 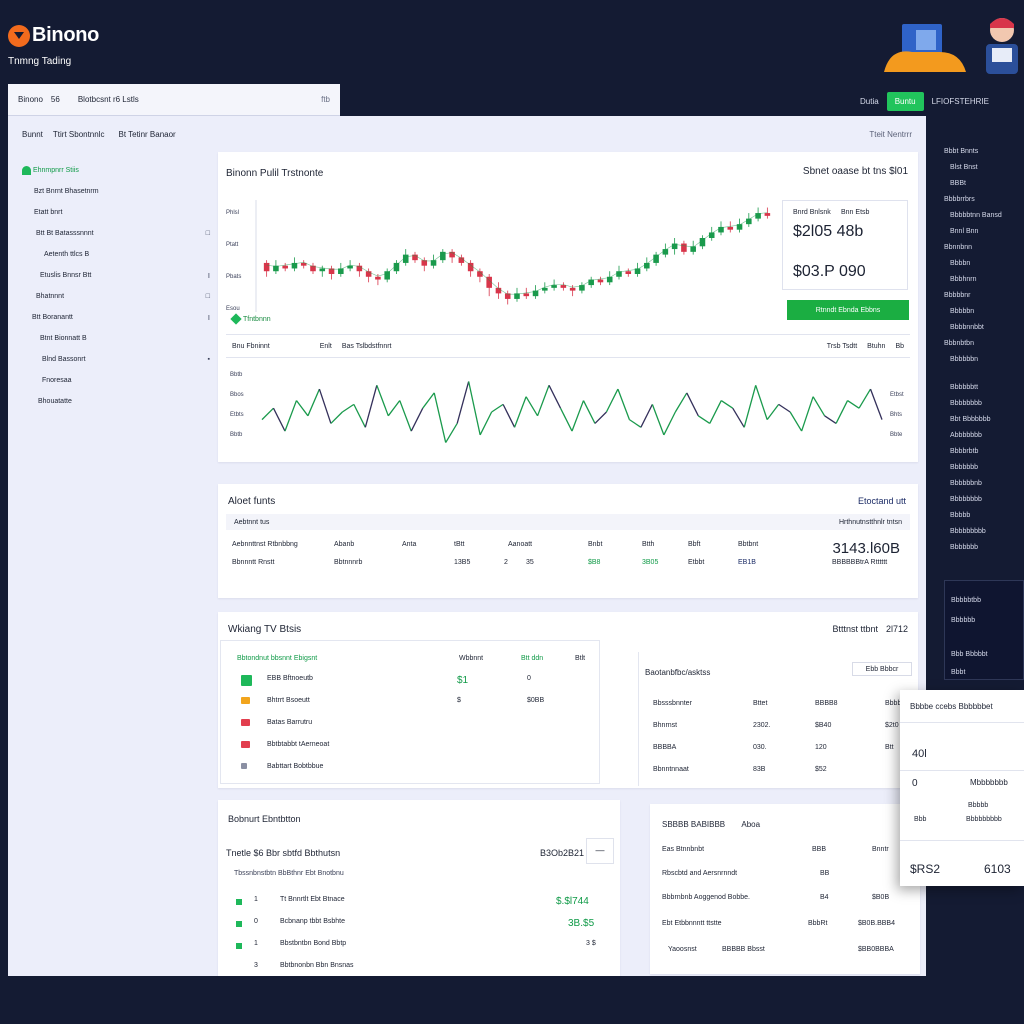 What do you see at coordinates (970, 419) in the screenshot?
I see `right-sidebar-item: Bbt Bbbbbbb` at bounding box center [970, 419].